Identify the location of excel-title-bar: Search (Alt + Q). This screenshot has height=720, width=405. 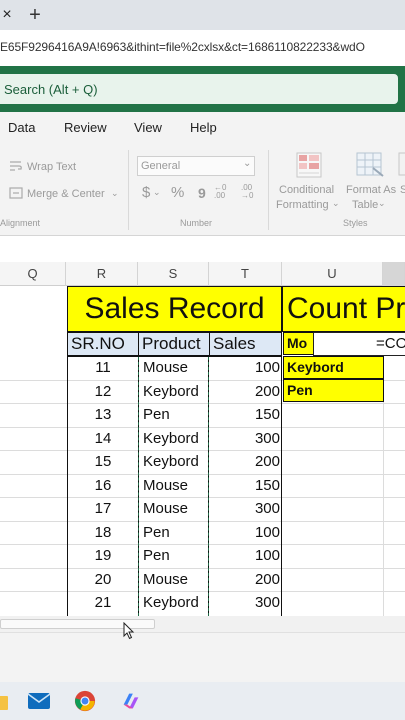
(202, 89).